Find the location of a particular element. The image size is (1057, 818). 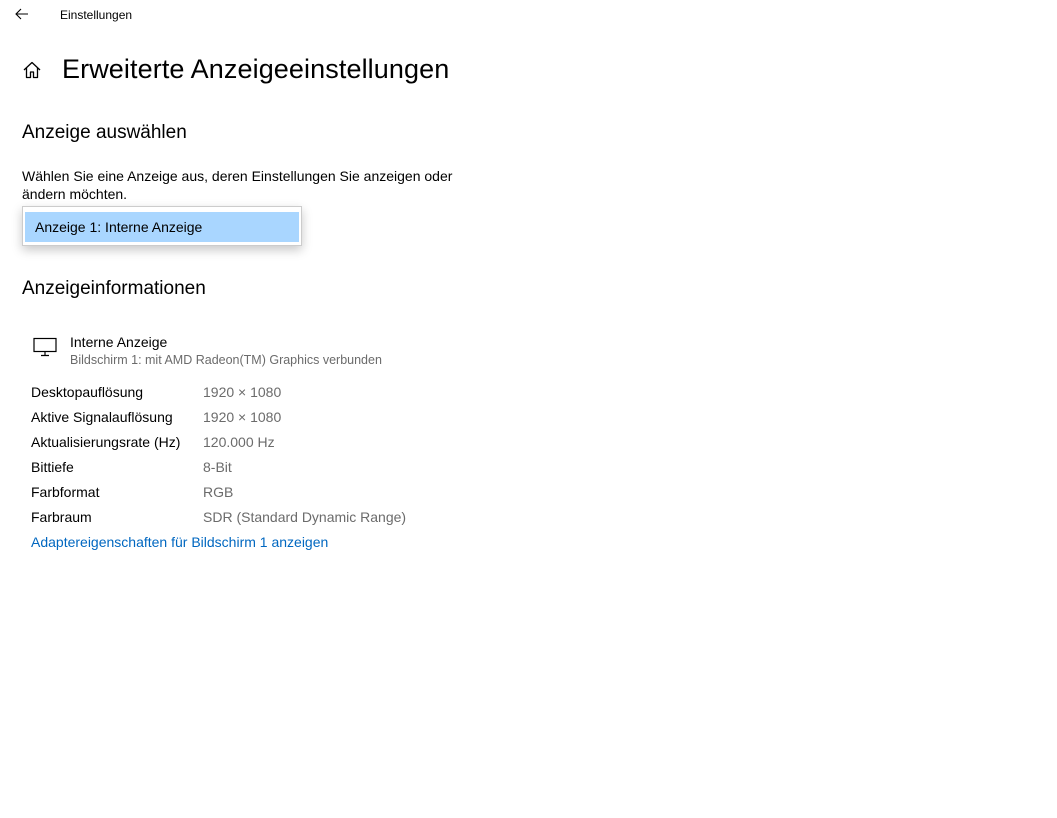

info-value: RGB is located at coordinates (218, 492).